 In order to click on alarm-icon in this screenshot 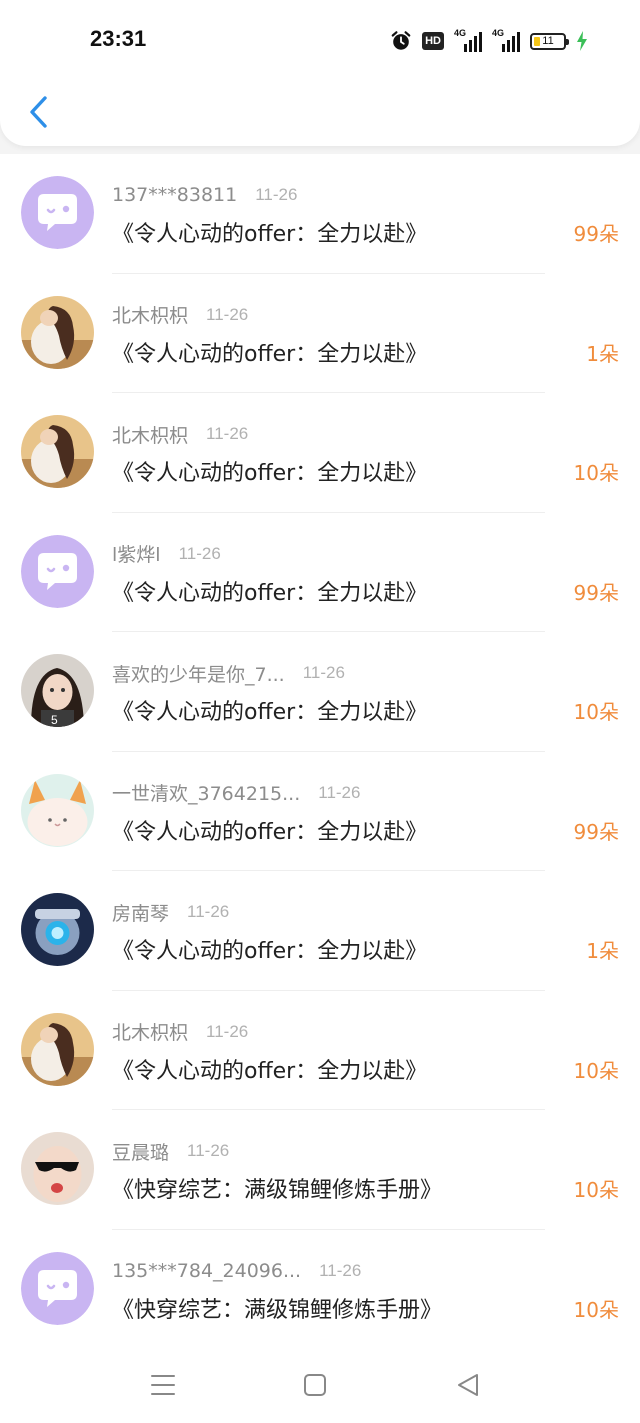, I will do `click(401, 40)`.